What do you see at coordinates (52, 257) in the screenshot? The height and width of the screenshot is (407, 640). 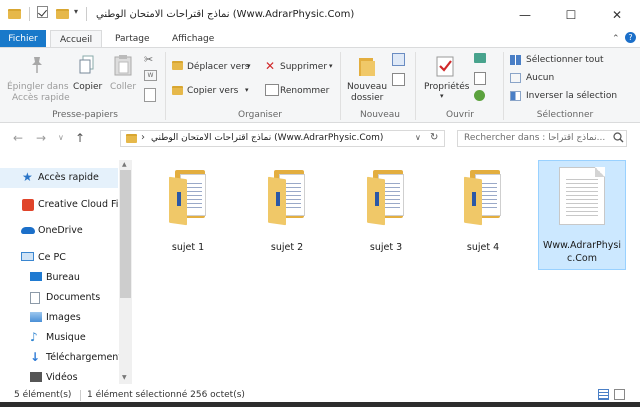 I see `nav-label: Ce PC` at bounding box center [52, 257].